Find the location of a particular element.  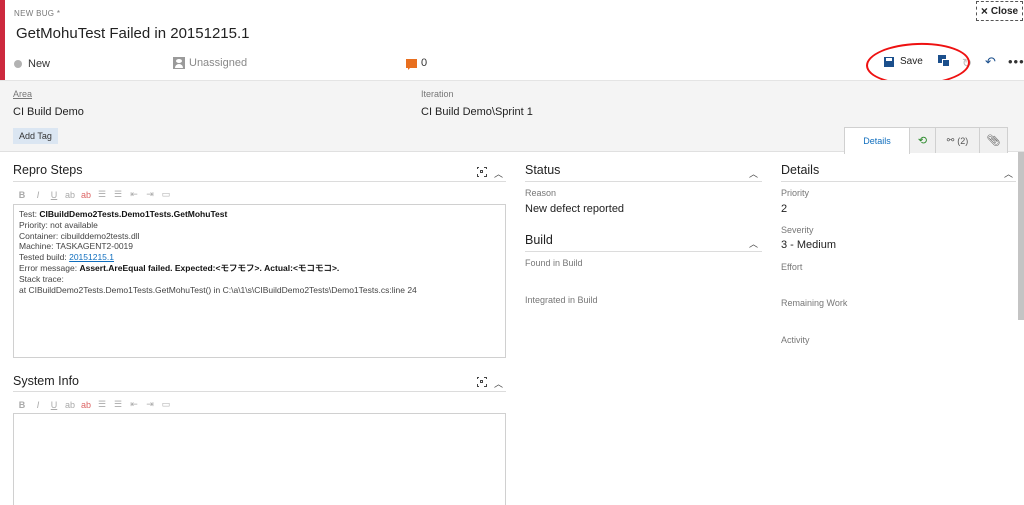

tested-build-link: 20151215.1 is located at coordinates (91, 257).